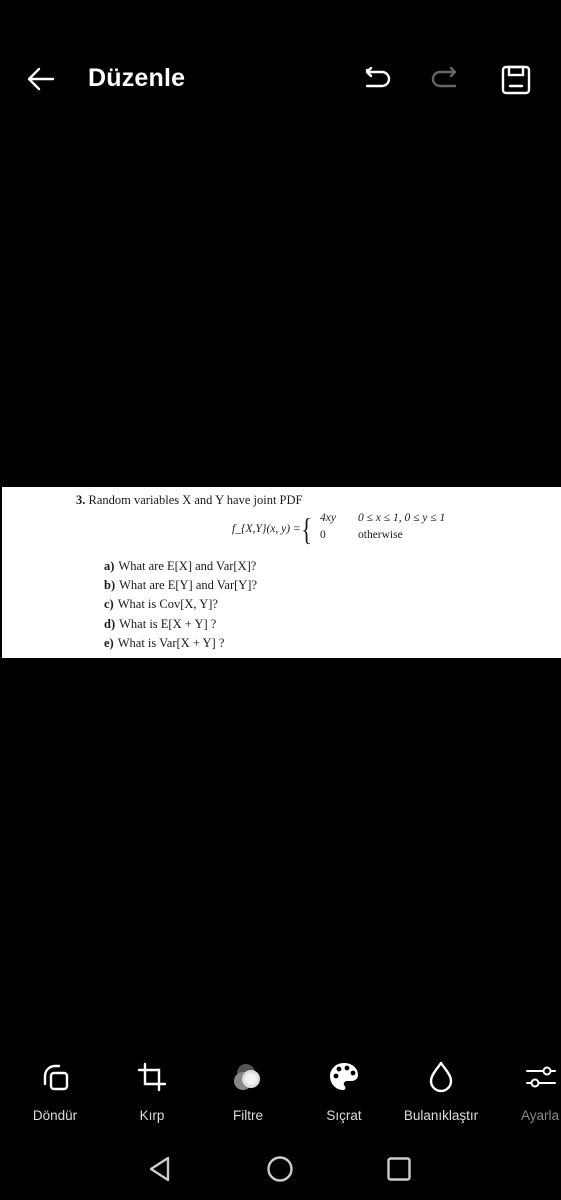 Image resolution: width=561 pixels, height=1200 pixels. I want to click on back-button, so click(41, 79).